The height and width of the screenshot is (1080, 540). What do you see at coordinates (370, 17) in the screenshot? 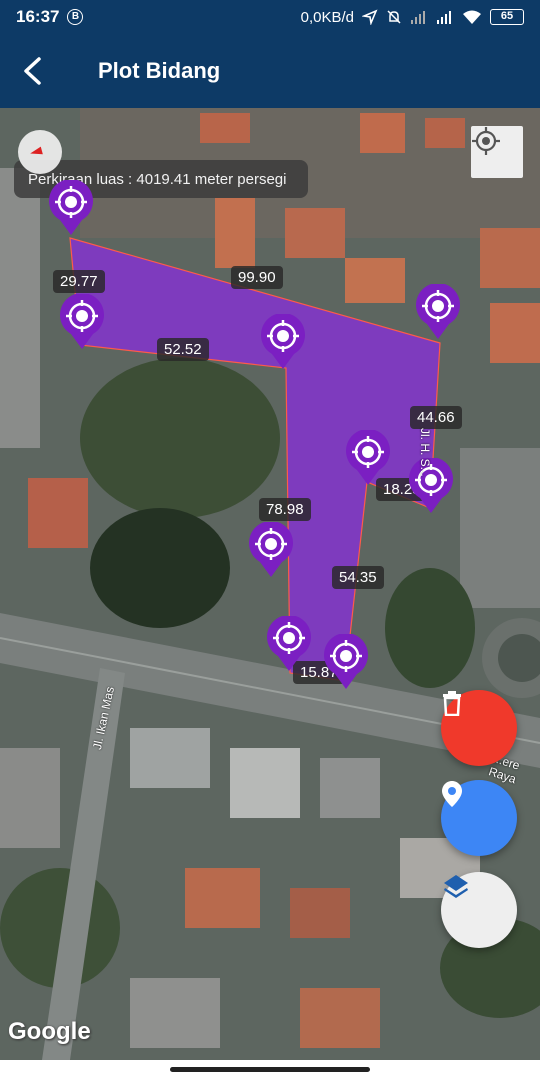
I see `location-arrow-icon` at bounding box center [370, 17].